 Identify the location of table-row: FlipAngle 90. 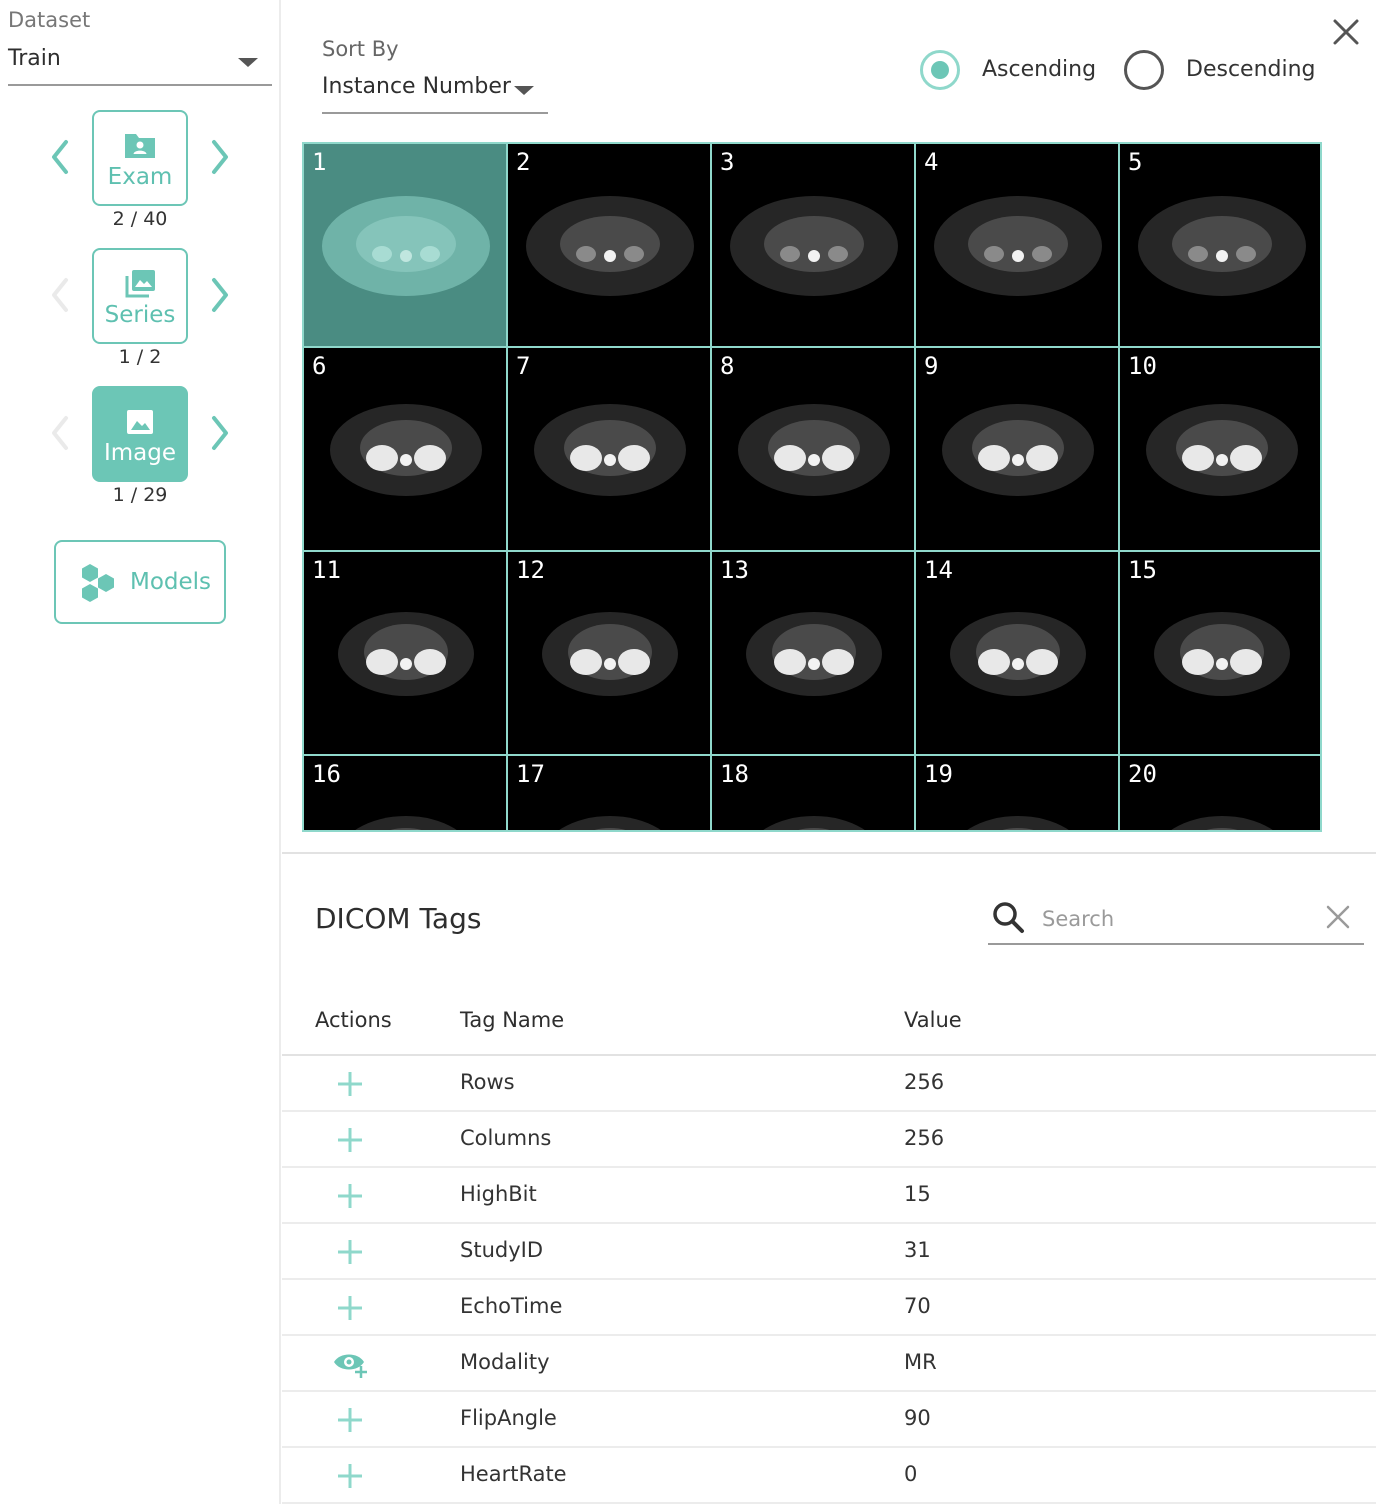
(829, 1420).